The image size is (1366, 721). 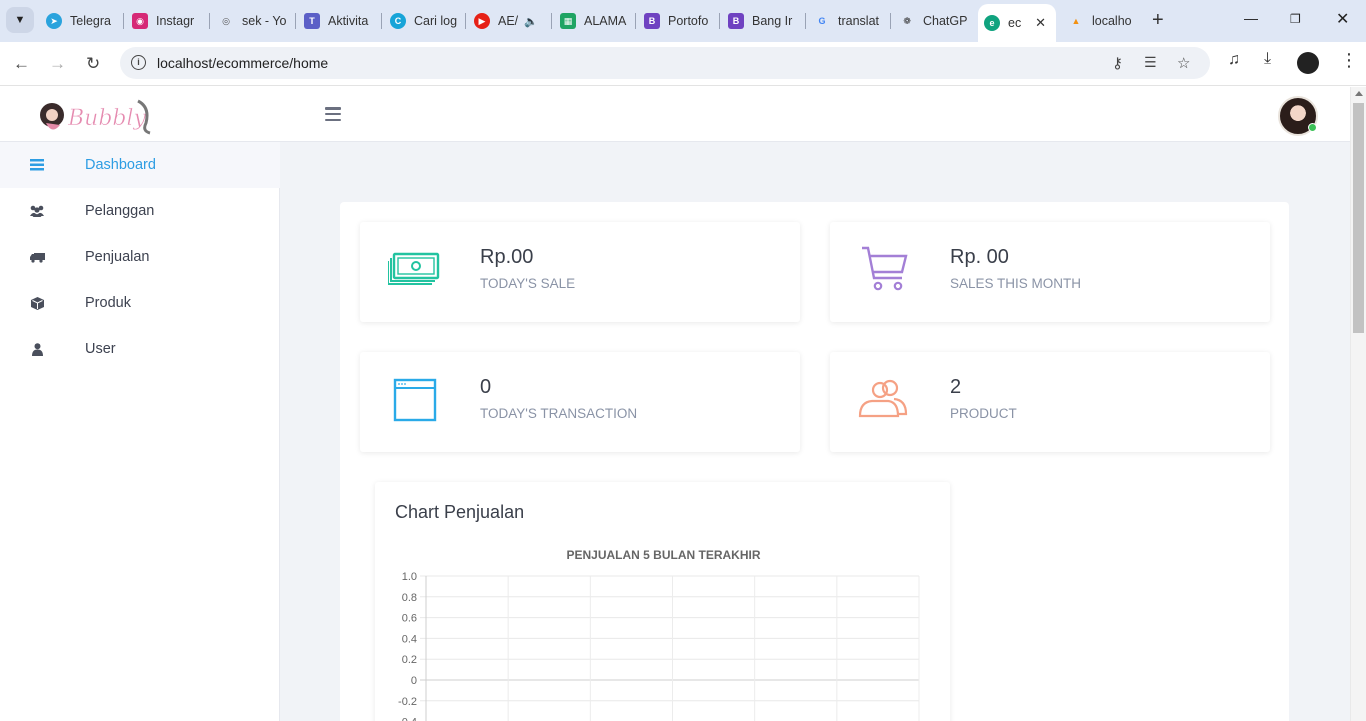 I want to click on address-bar: i localhost/ecommerce/home ⚷ ☰ ☆, so click(x=665, y=63).